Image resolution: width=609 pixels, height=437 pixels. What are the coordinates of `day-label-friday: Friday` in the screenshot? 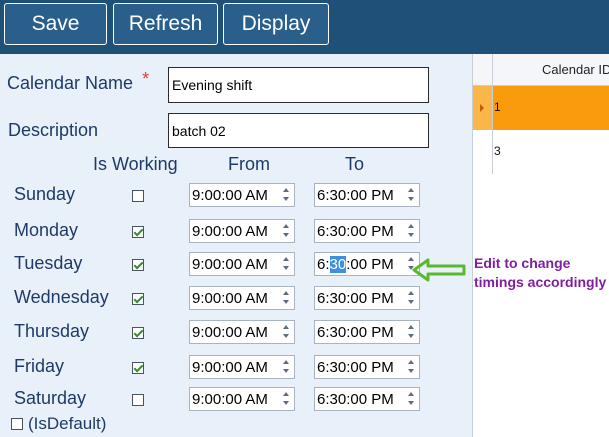 It's located at (39, 366).